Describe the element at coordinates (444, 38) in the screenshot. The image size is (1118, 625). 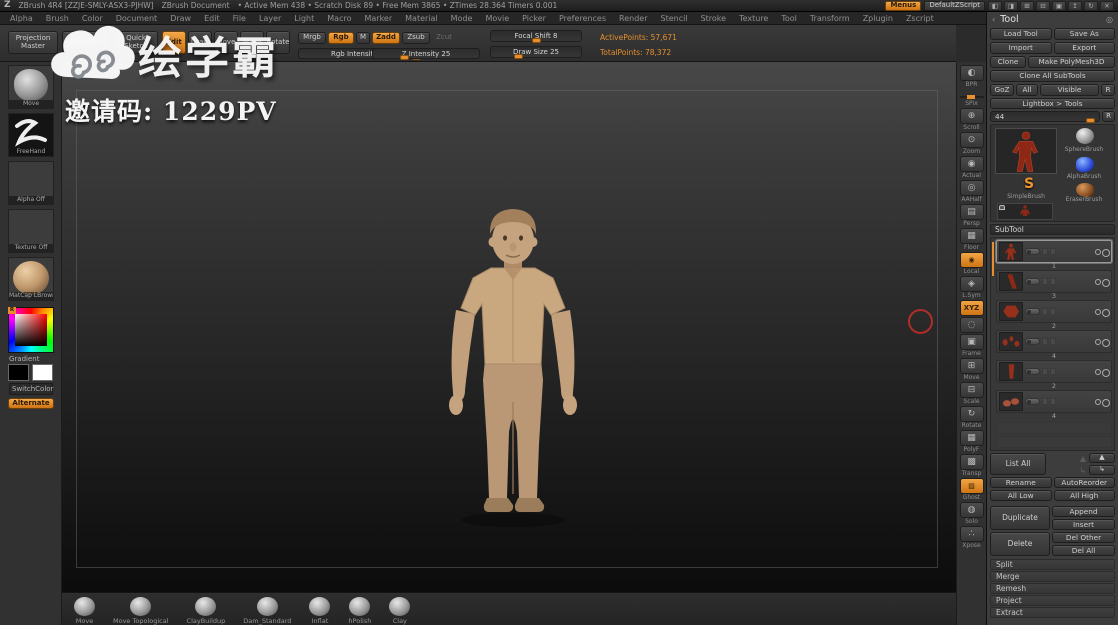
I see `zcut-button: Zcut` at that location.